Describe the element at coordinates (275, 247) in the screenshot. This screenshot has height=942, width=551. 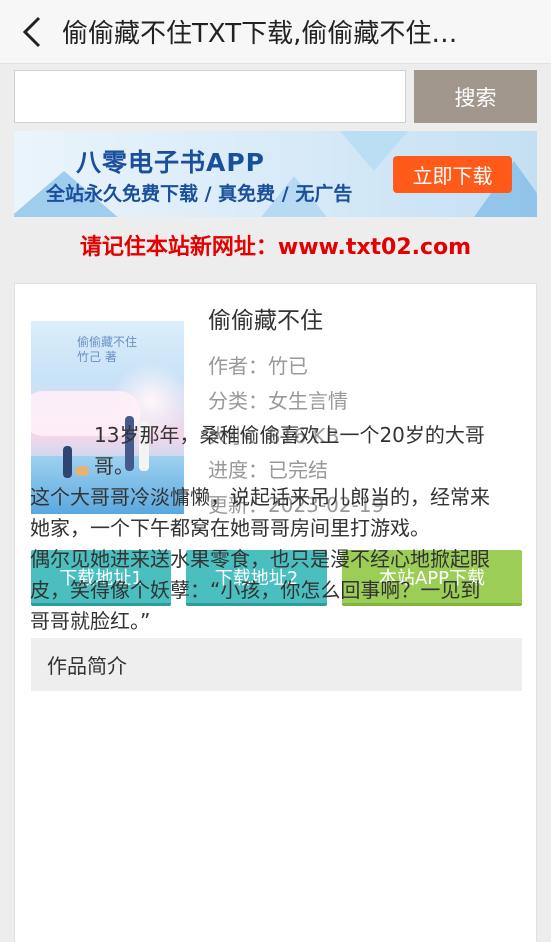
I see `site-address-notice: 请记住本站新网址：www.txt02.com` at that location.